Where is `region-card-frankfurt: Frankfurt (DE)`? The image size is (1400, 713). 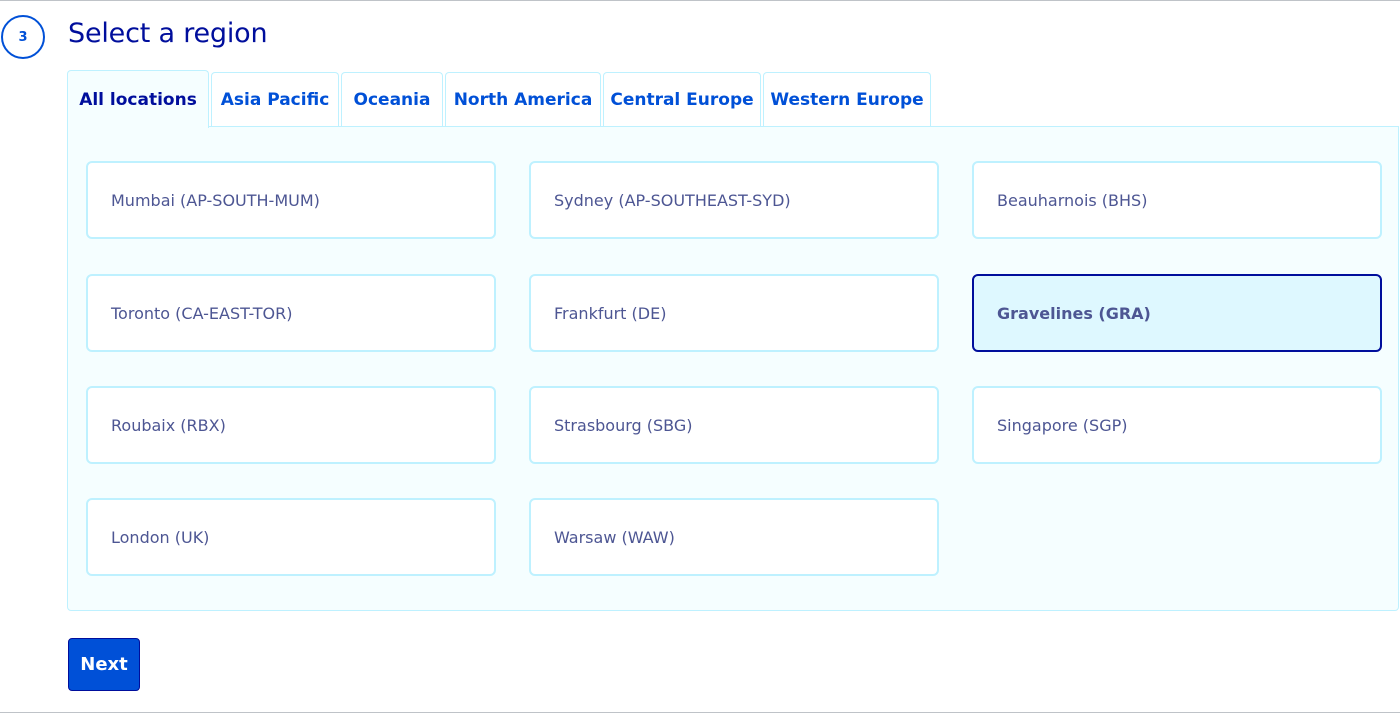
region-card-frankfurt: Frankfurt (DE) is located at coordinates (734, 313).